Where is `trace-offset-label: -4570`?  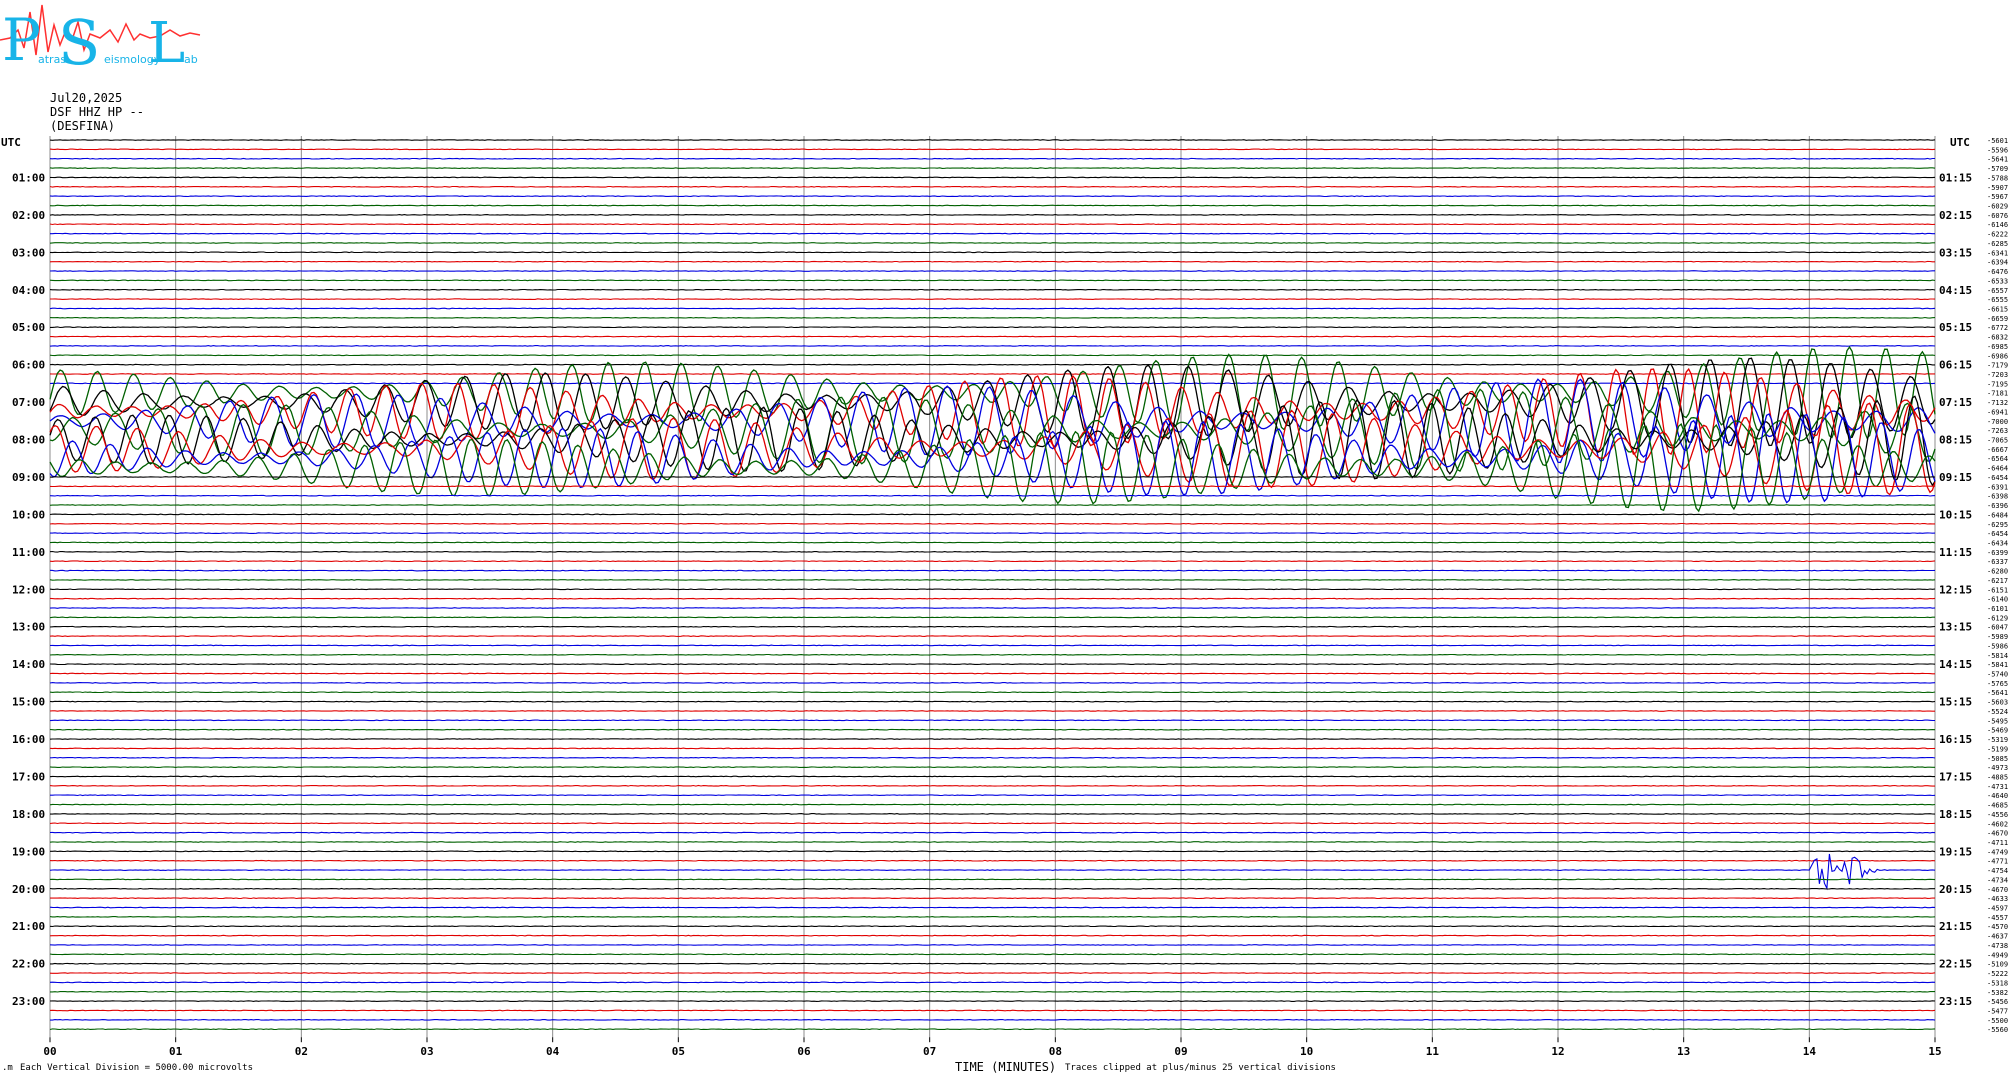 trace-offset-label: -4570 is located at coordinates (1997, 927).